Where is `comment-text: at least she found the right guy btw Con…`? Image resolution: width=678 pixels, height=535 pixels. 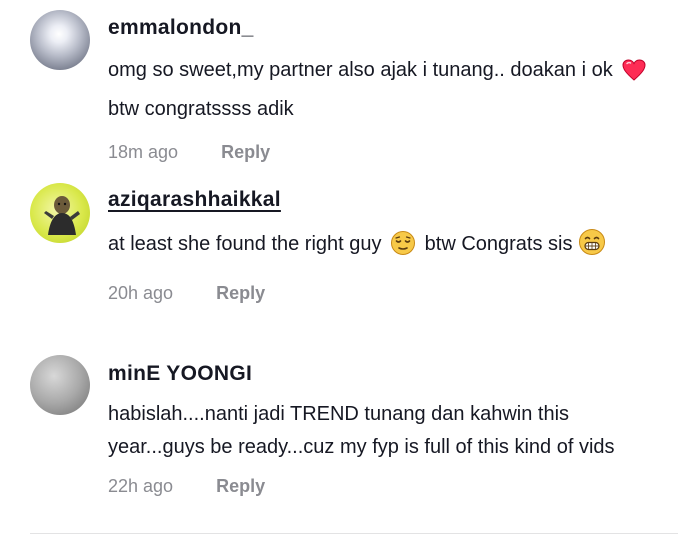 comment-text: at least she found the right guy btw Con… is located at coordinates (388, 247).